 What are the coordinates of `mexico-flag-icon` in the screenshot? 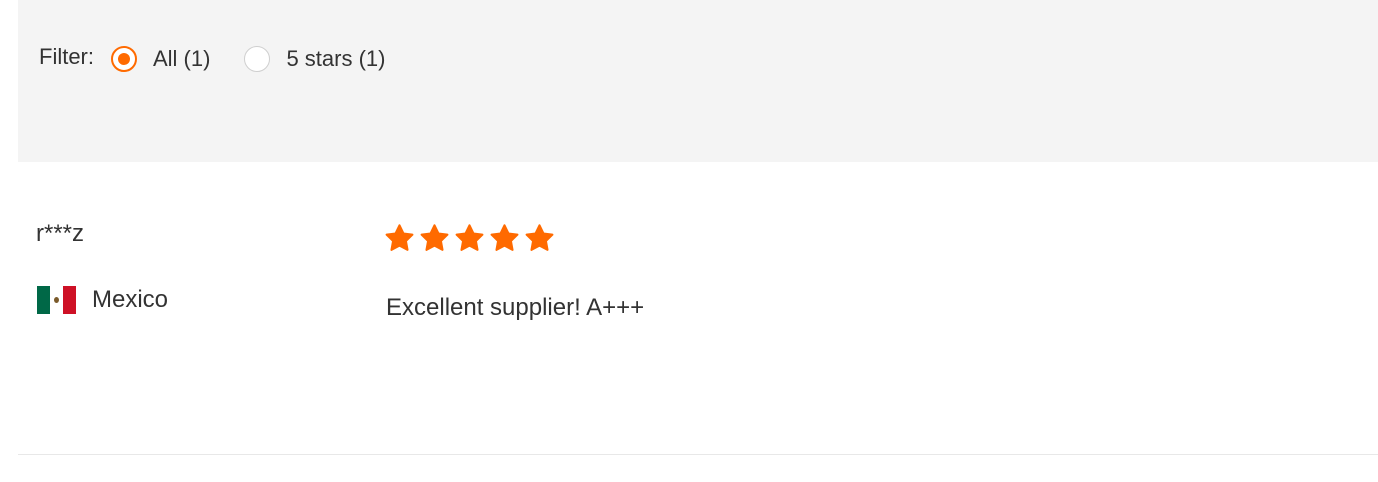 It's located at (56, 300).